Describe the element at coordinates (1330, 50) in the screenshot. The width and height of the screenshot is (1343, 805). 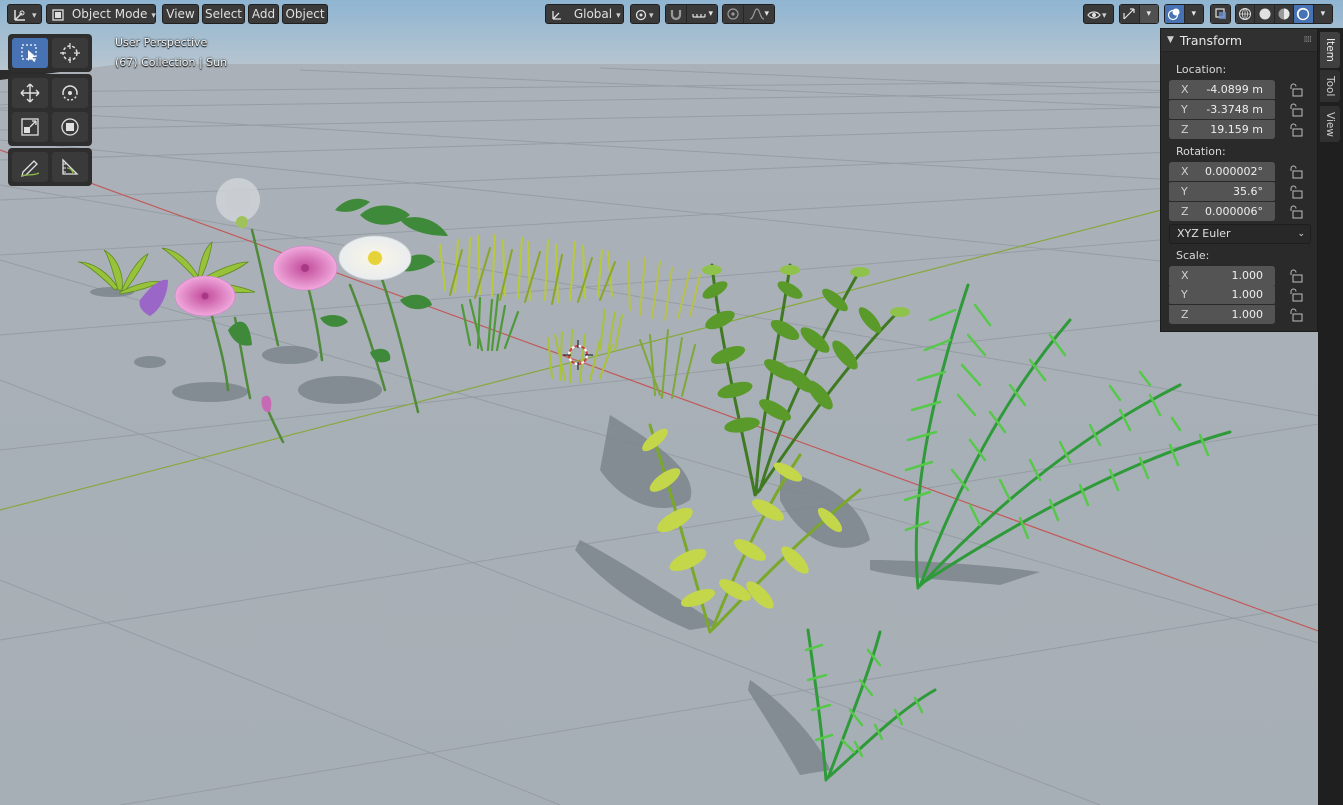
I see `tab-item: Item` at that location.